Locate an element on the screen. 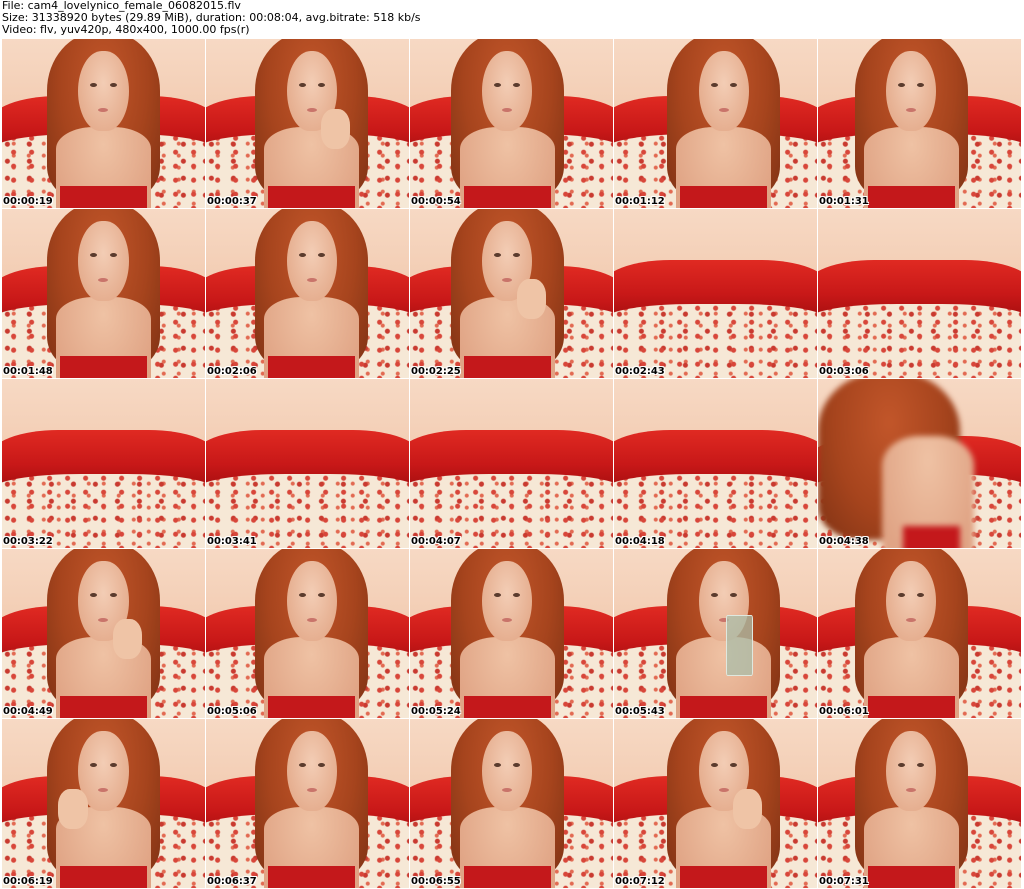 This screenshot has height=889, width=1024. video-frame-thumbnail: 00:06:37 is located at coordinates (308, 804).